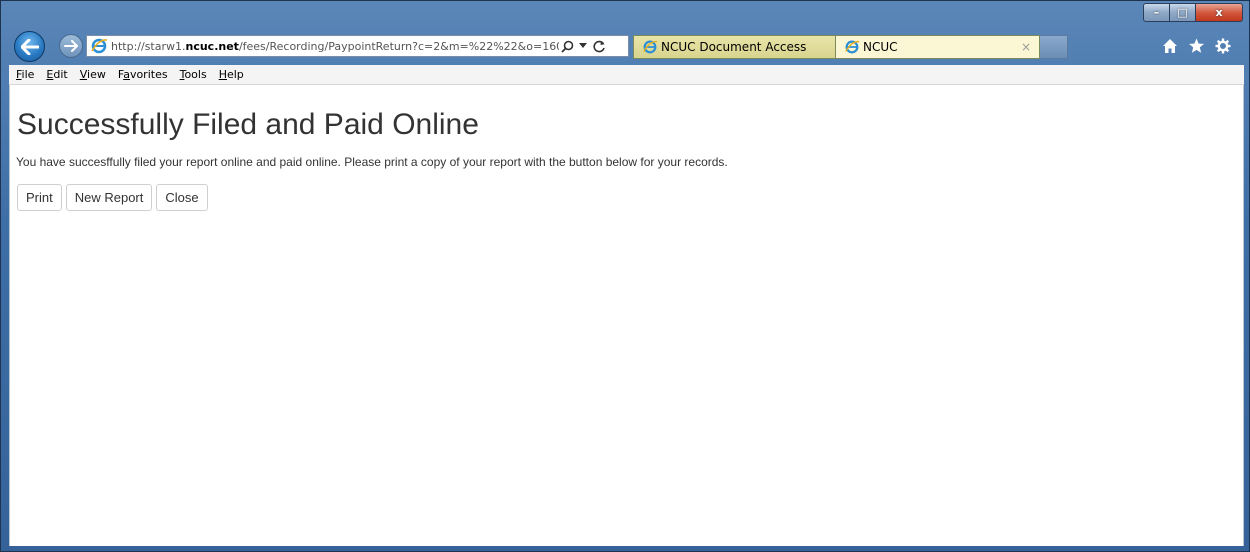  I want to click on menu-favorites: Favorites, so click(143, 74).